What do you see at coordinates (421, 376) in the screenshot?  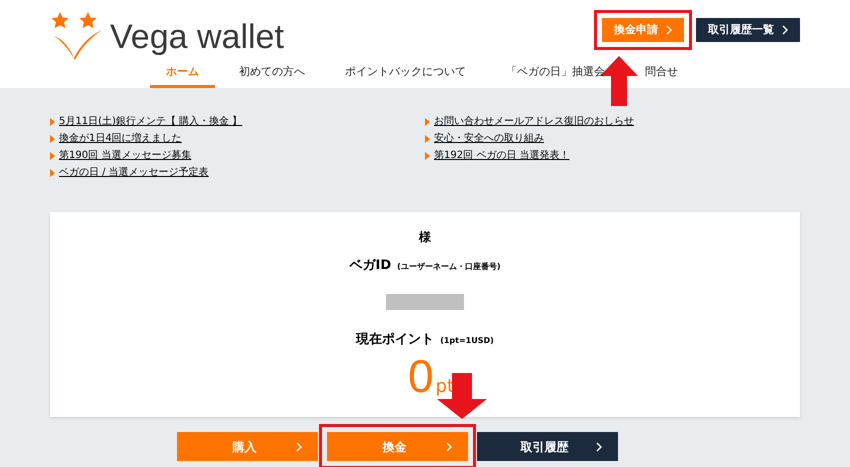 I see `points-value: 0` at bounding box center [421, 376].